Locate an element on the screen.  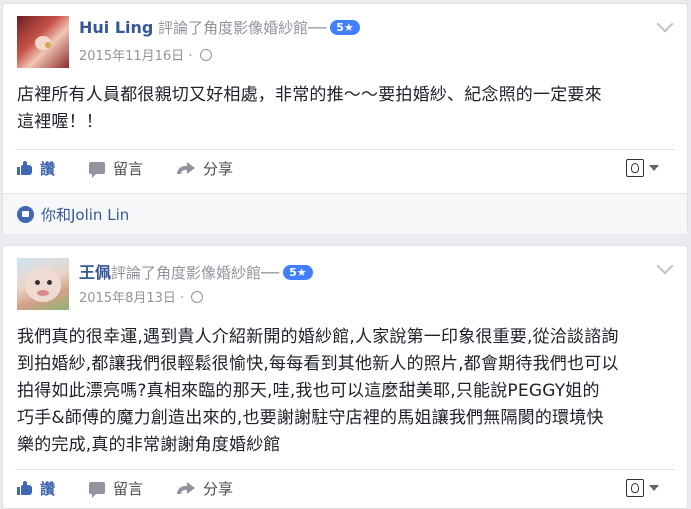
post-meta: 2015年11月16日 · is located at coordinates (145, 54).